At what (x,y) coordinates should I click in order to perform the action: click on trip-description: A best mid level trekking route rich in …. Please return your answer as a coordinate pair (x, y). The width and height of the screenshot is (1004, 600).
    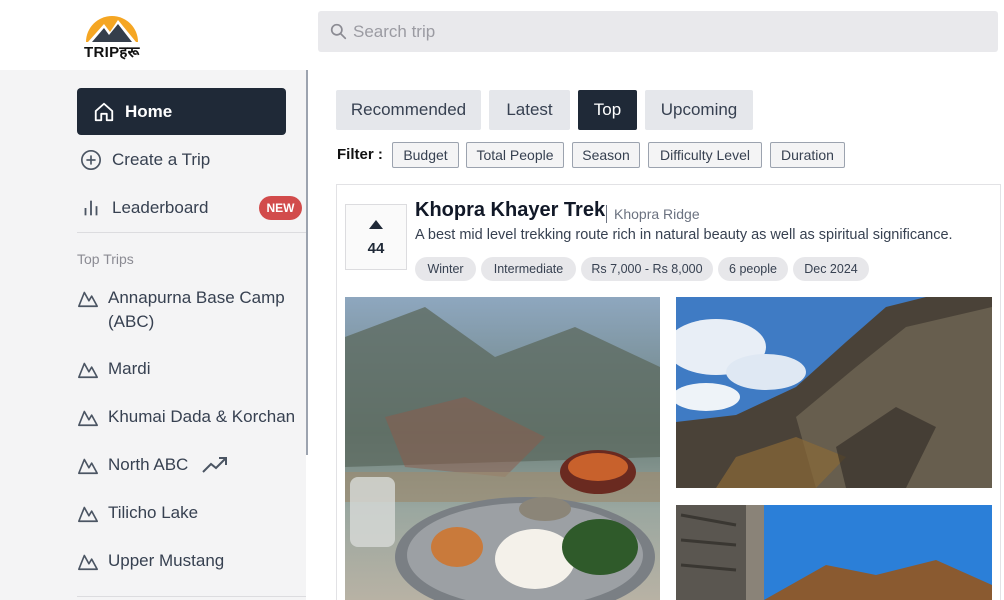
    Looking at the image, I should click on (684, 235).